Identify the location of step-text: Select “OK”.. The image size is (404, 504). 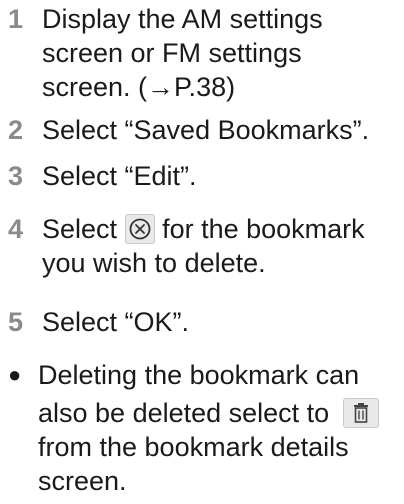
(116, 322).